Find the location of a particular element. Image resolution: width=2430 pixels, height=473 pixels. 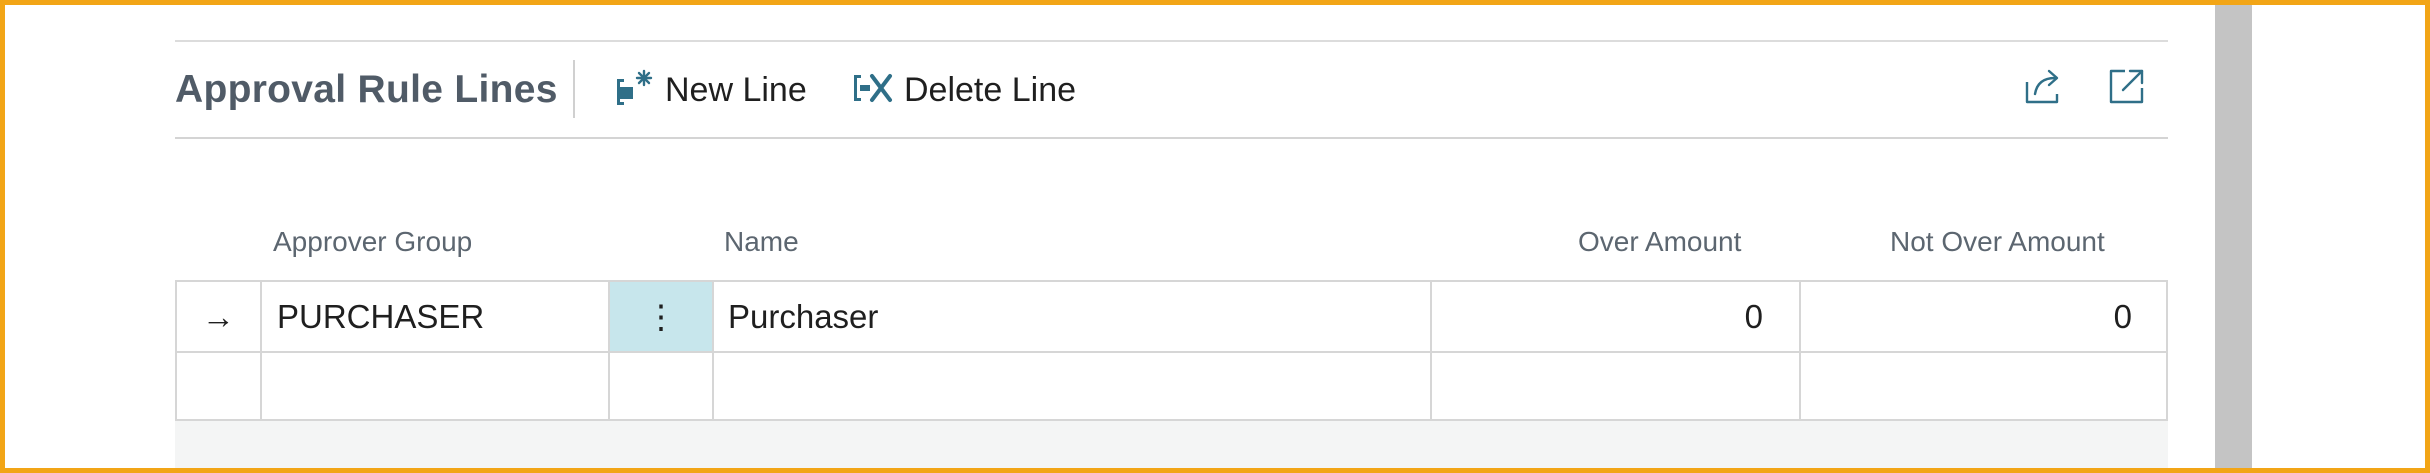

not-over-amount-cell: 0 is located at coordinates (1982, 316).